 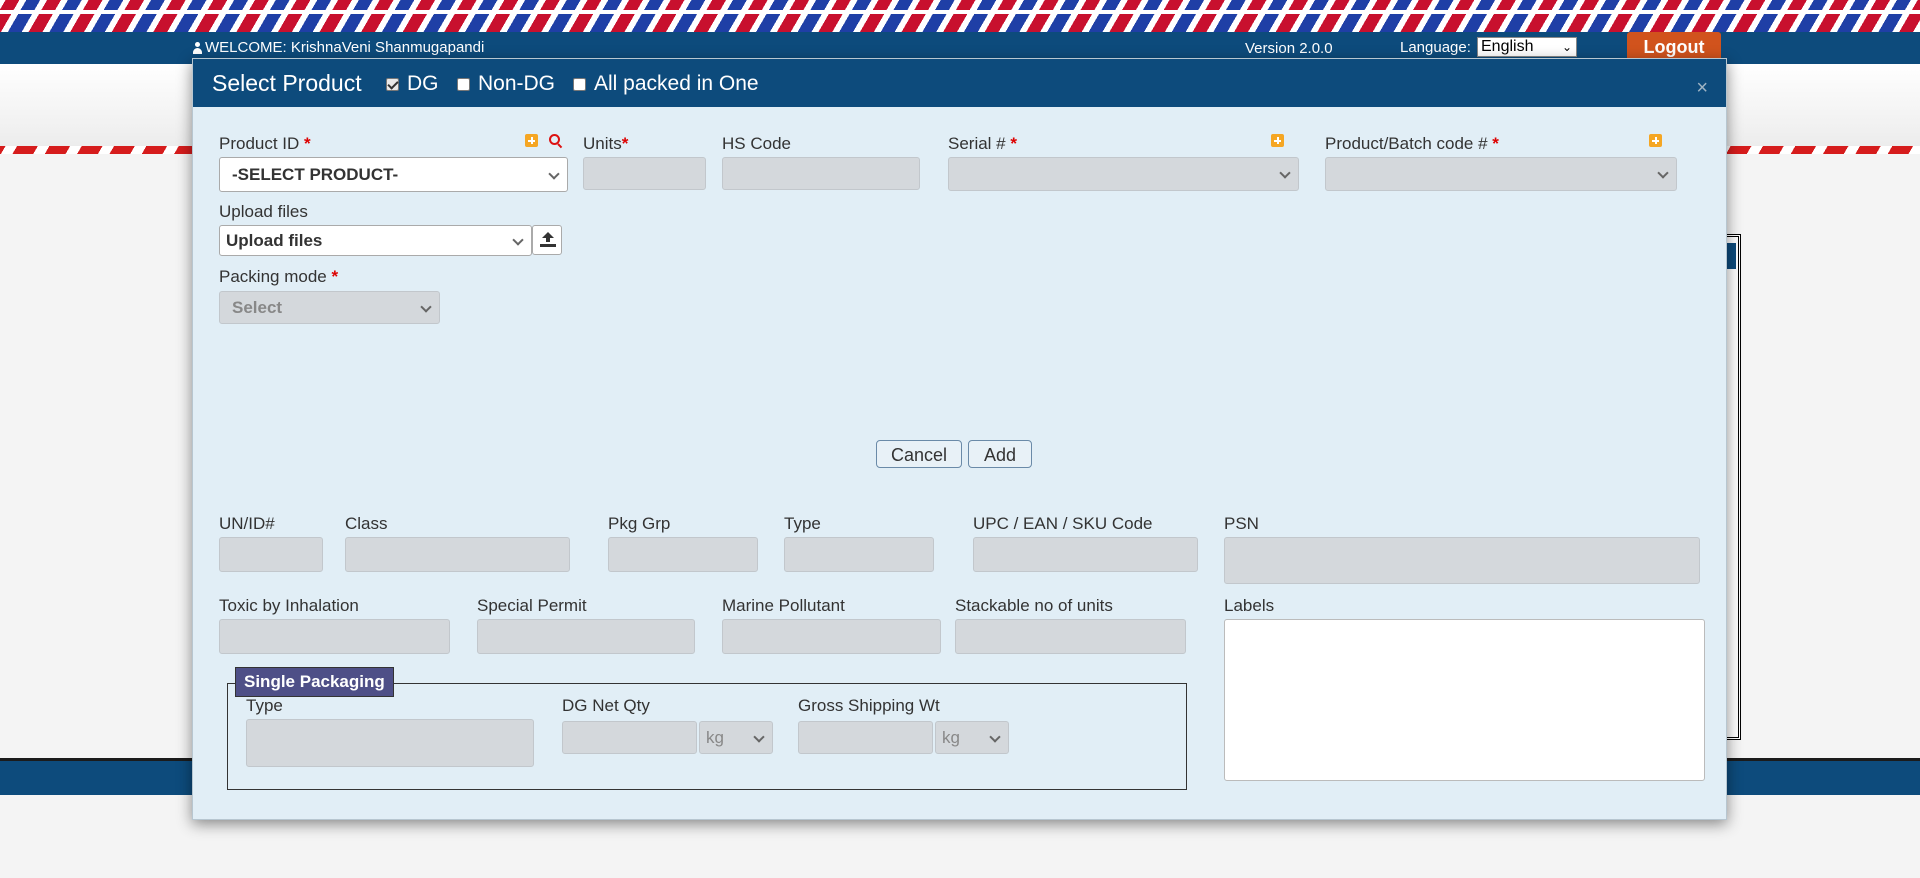 I want to click on hs-code-label: HS Code, so click(x=756, y=143).